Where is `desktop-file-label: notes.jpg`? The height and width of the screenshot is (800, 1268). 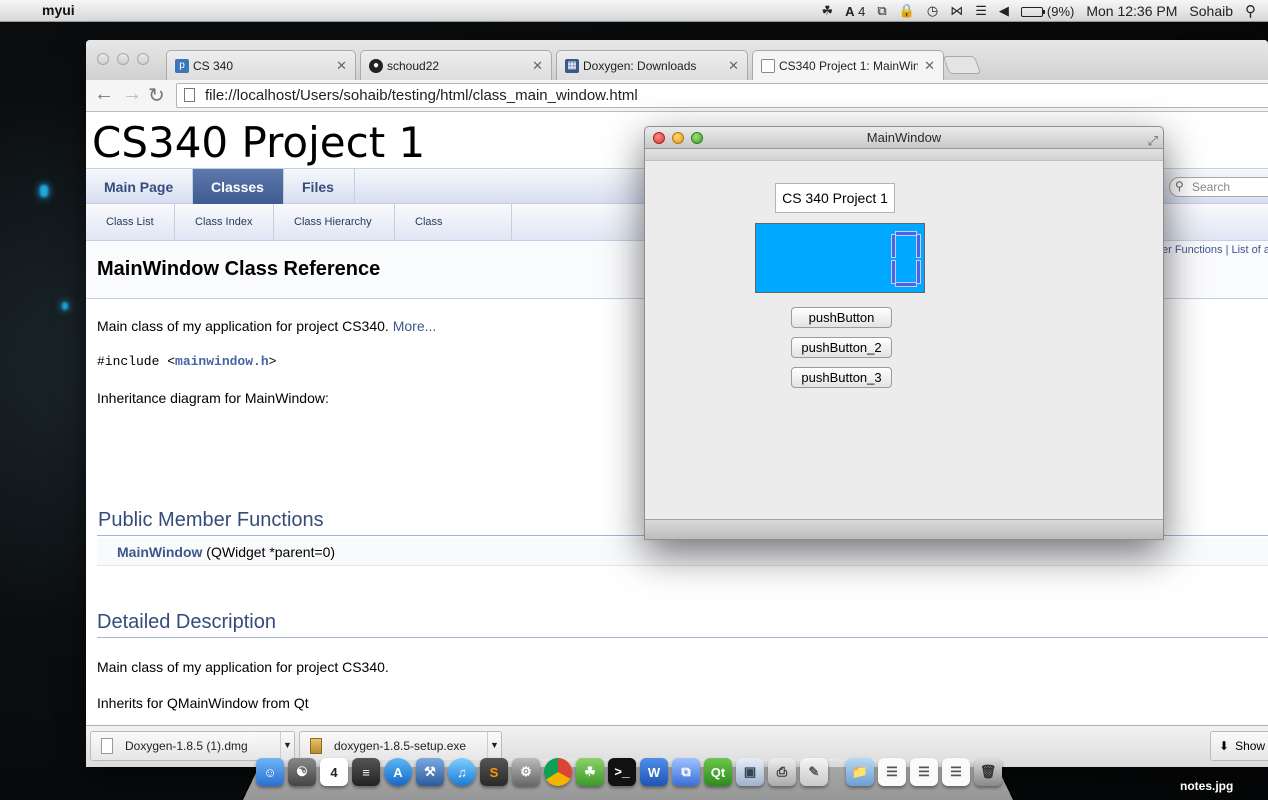
desktop-file-label: notes.jpg is located at coordinates (1206, 786).